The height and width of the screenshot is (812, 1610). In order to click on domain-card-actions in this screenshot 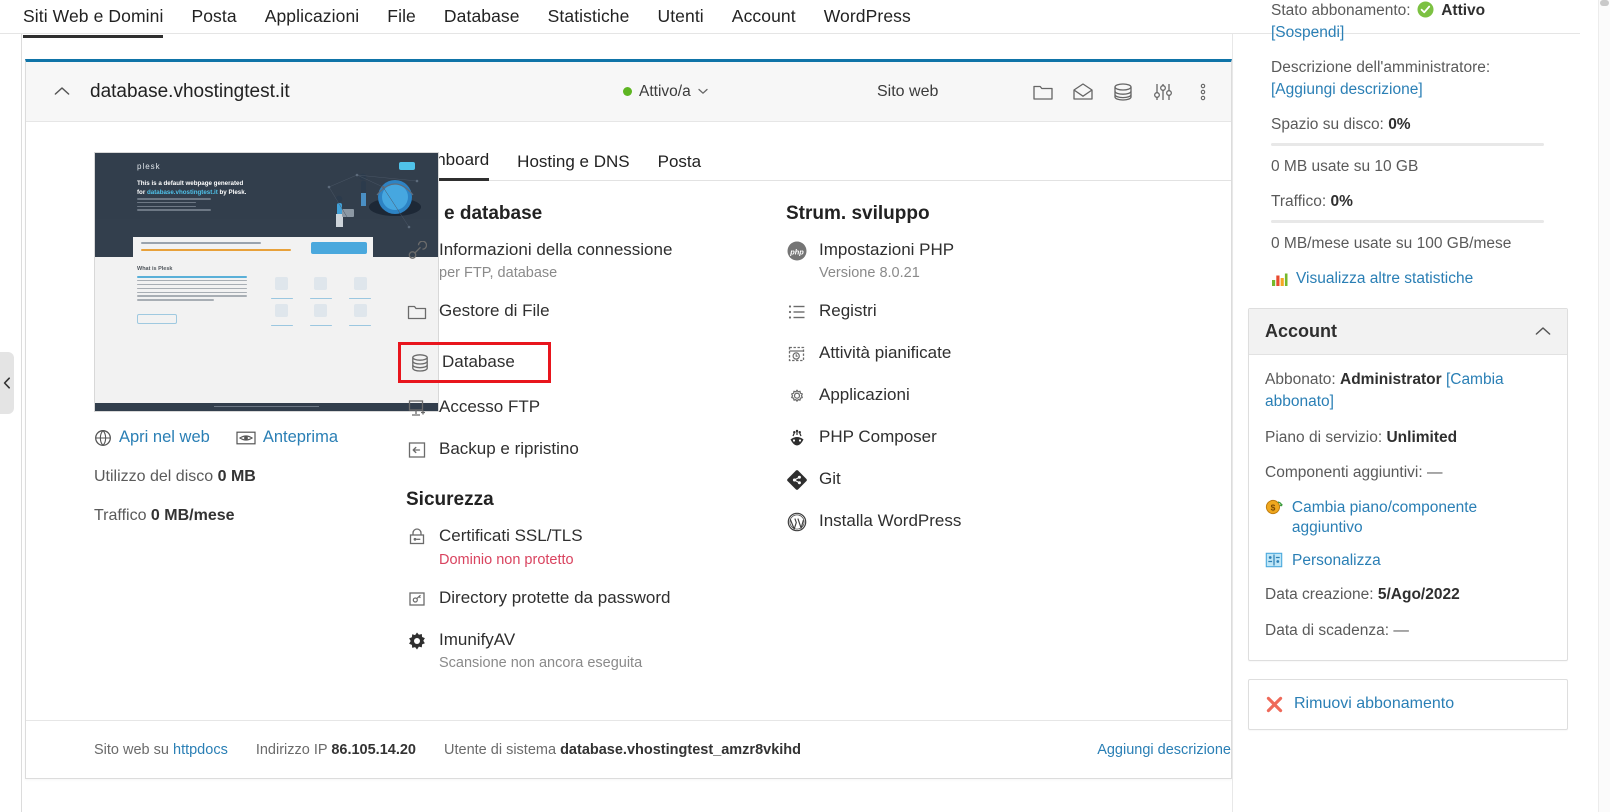, I will do `click(1123, 92)`.